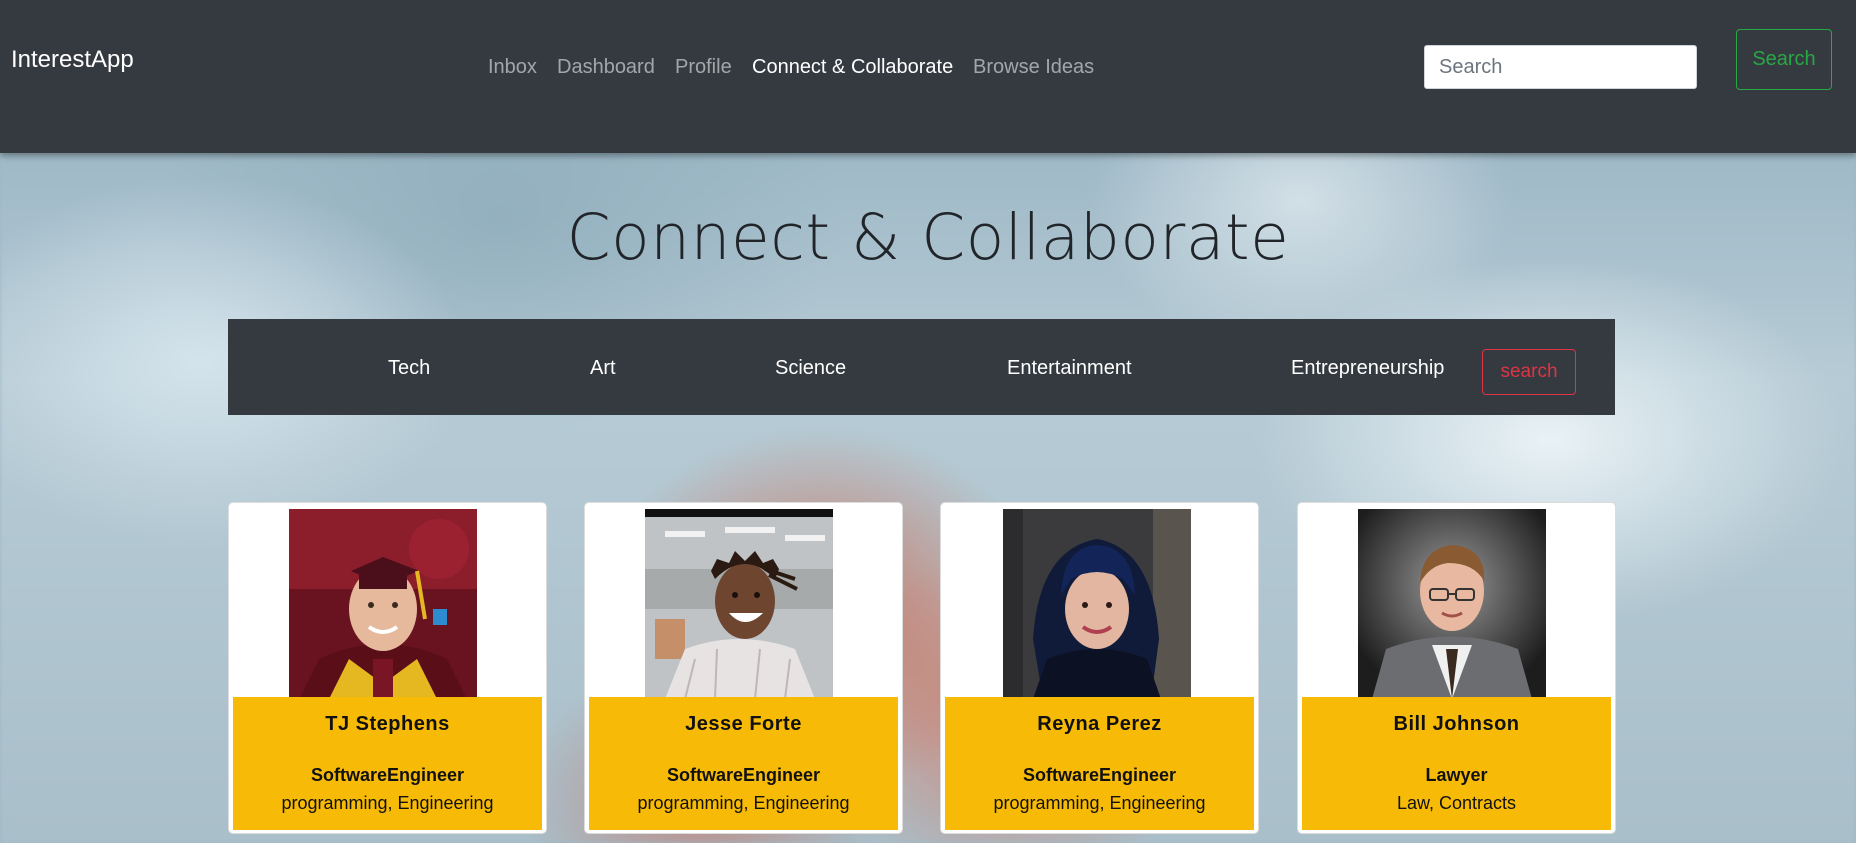 This screenshot has height=843, width=1856. What do you see at coordinates (72, 60) in the screenshot?
I see `brand-logo: InterestApp` at bounding box center [72, 60].